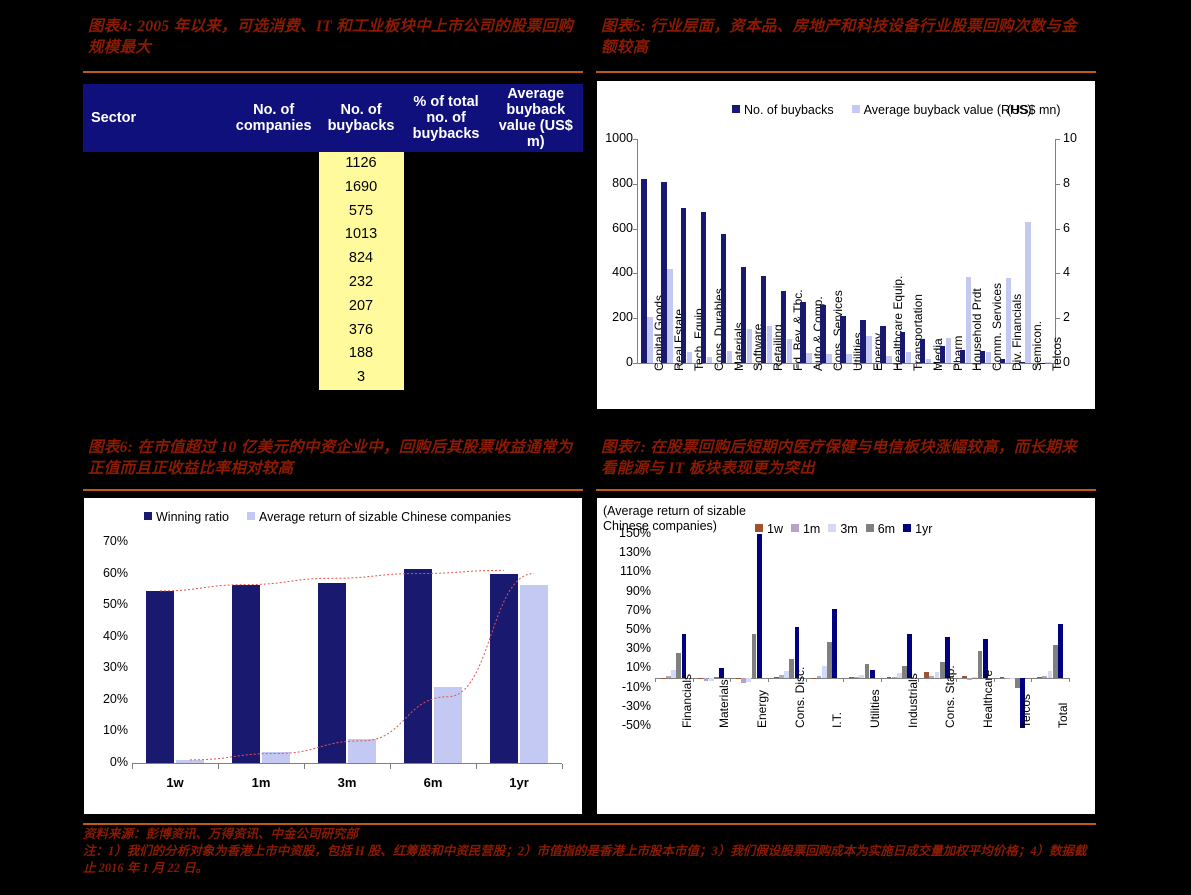 Image resolution: width=1191 pixels, height=895 pixels. I want to click on y-tick-label-left: 400, so click(622, 272).